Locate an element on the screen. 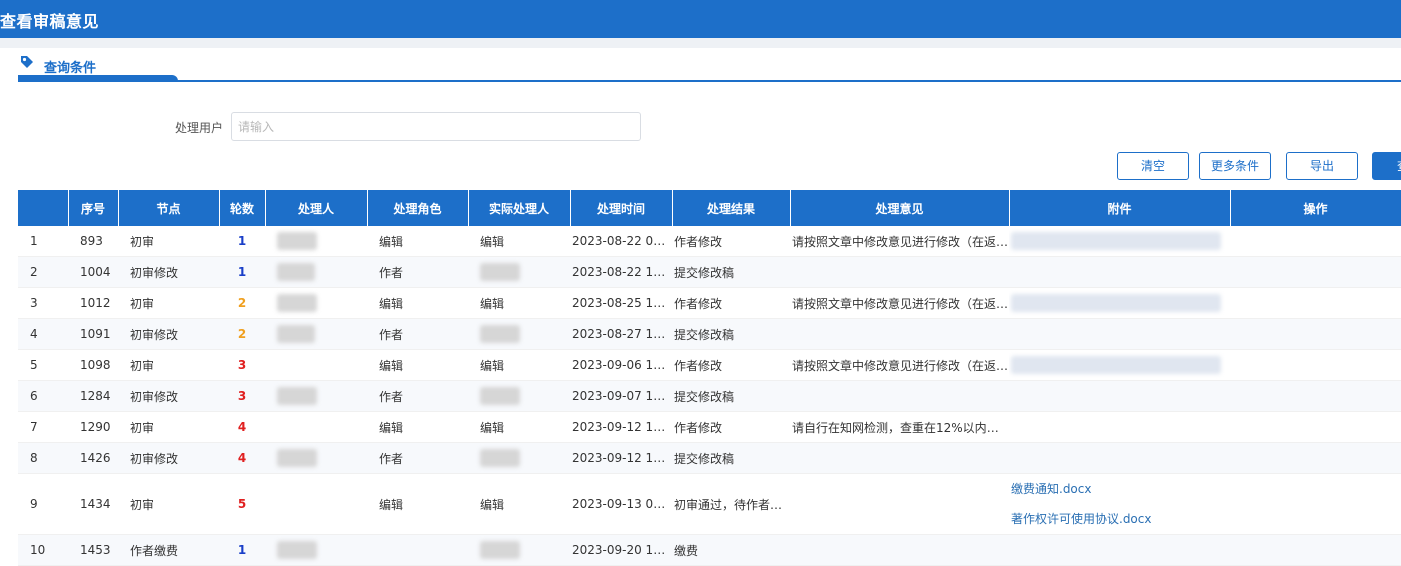 Image resolution: width=1401 pixels, height=566 pixels. column-header-action: 操作 is located at coordinates (1315, 208).